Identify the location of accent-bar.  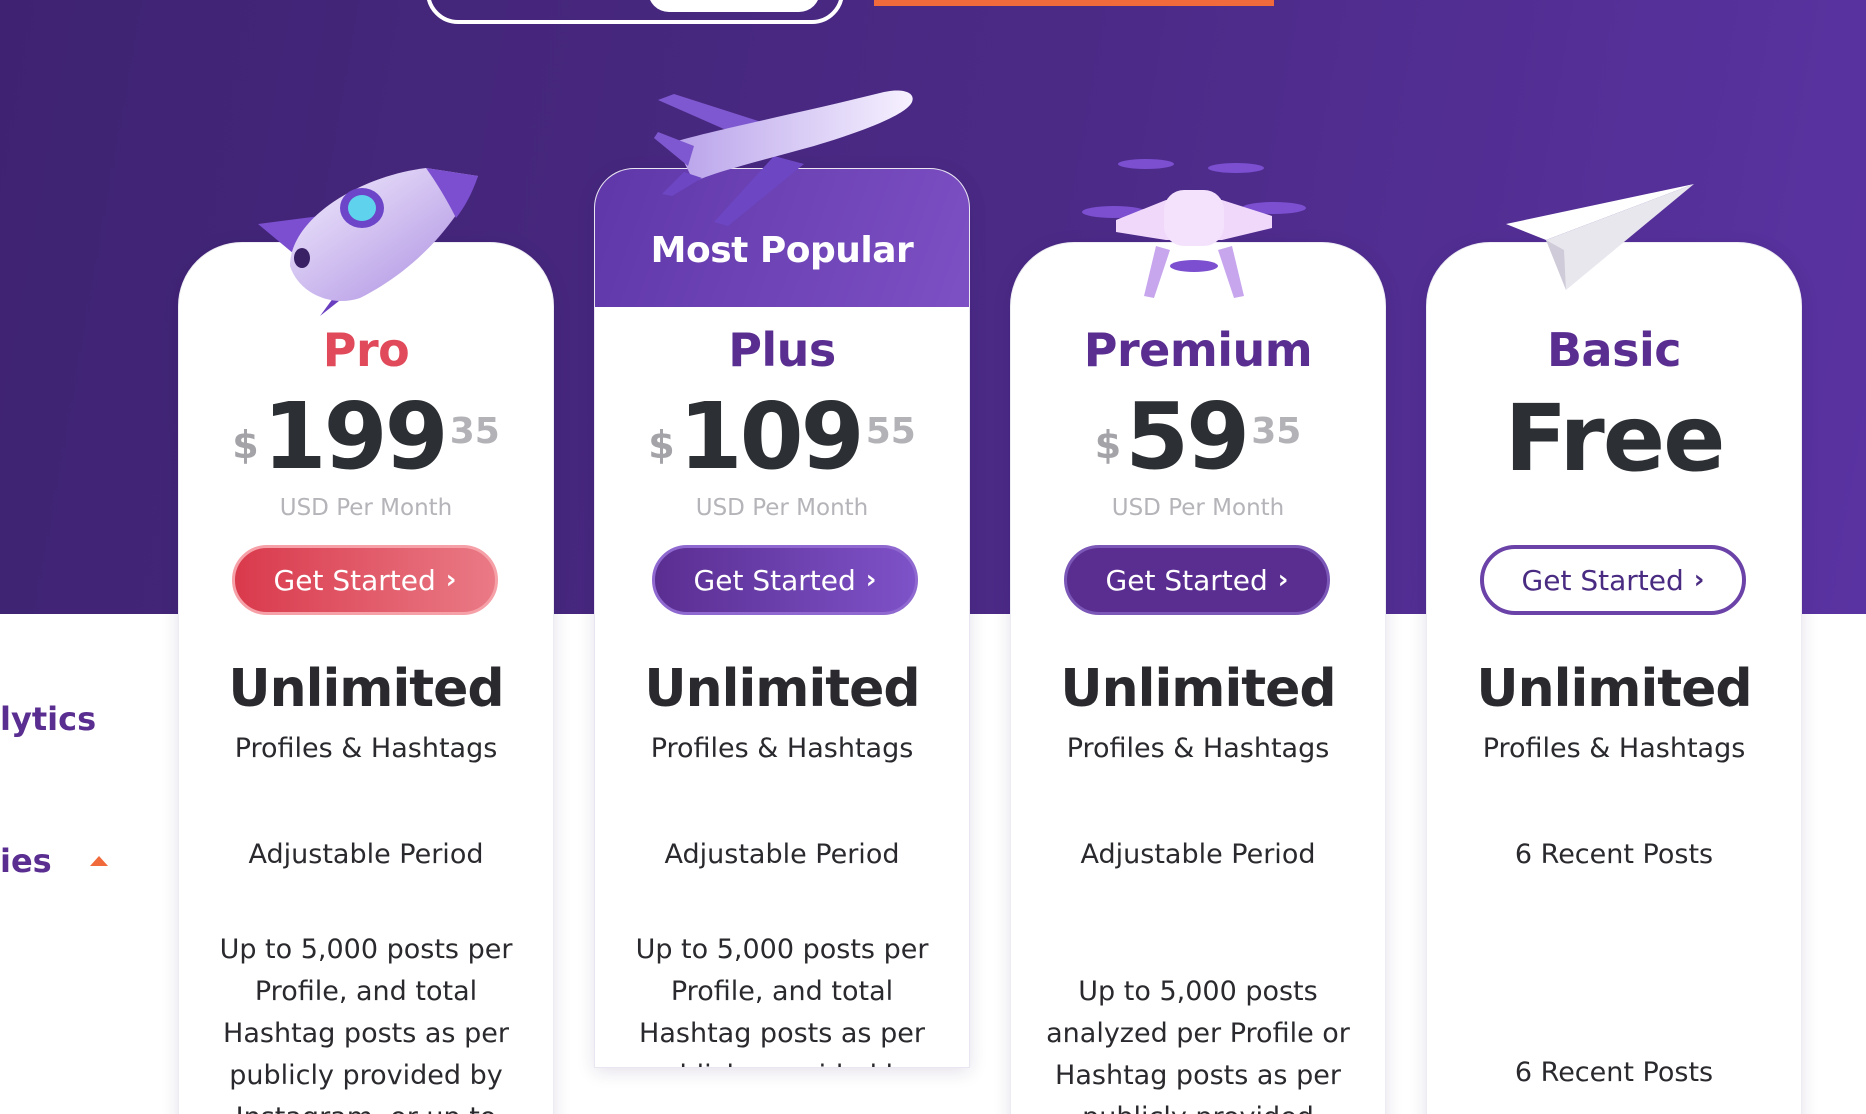
(1074, 3).